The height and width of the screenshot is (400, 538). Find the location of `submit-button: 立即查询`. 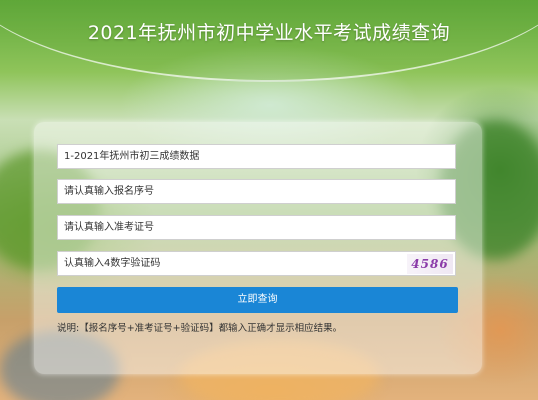

submit-button: 立即查询 is located at coordinates (257, 300).